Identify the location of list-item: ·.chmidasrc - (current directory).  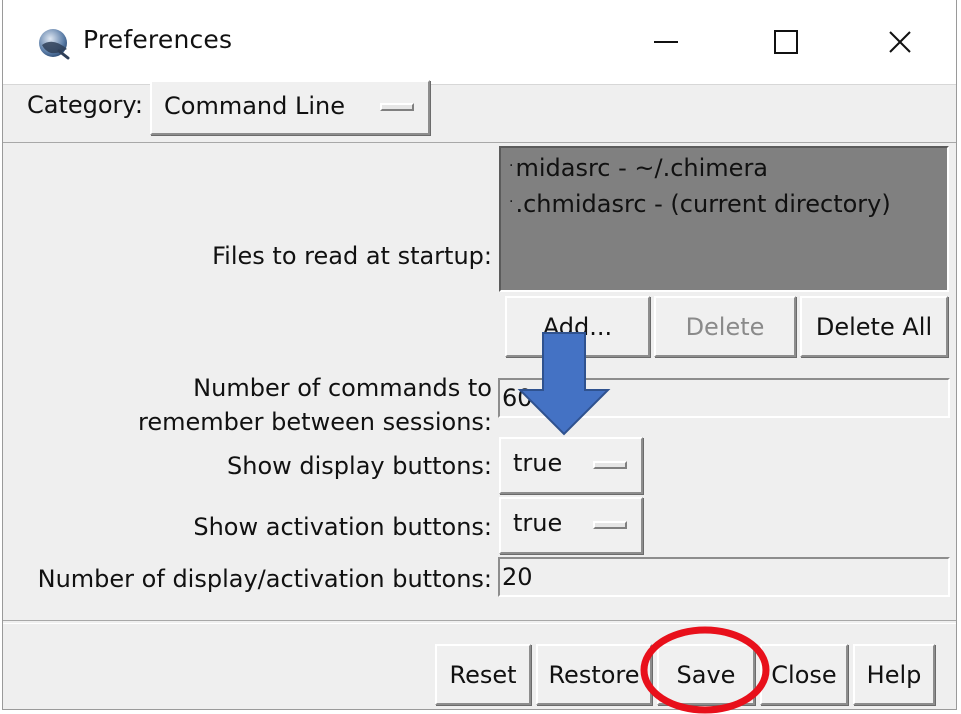
(700, 204).